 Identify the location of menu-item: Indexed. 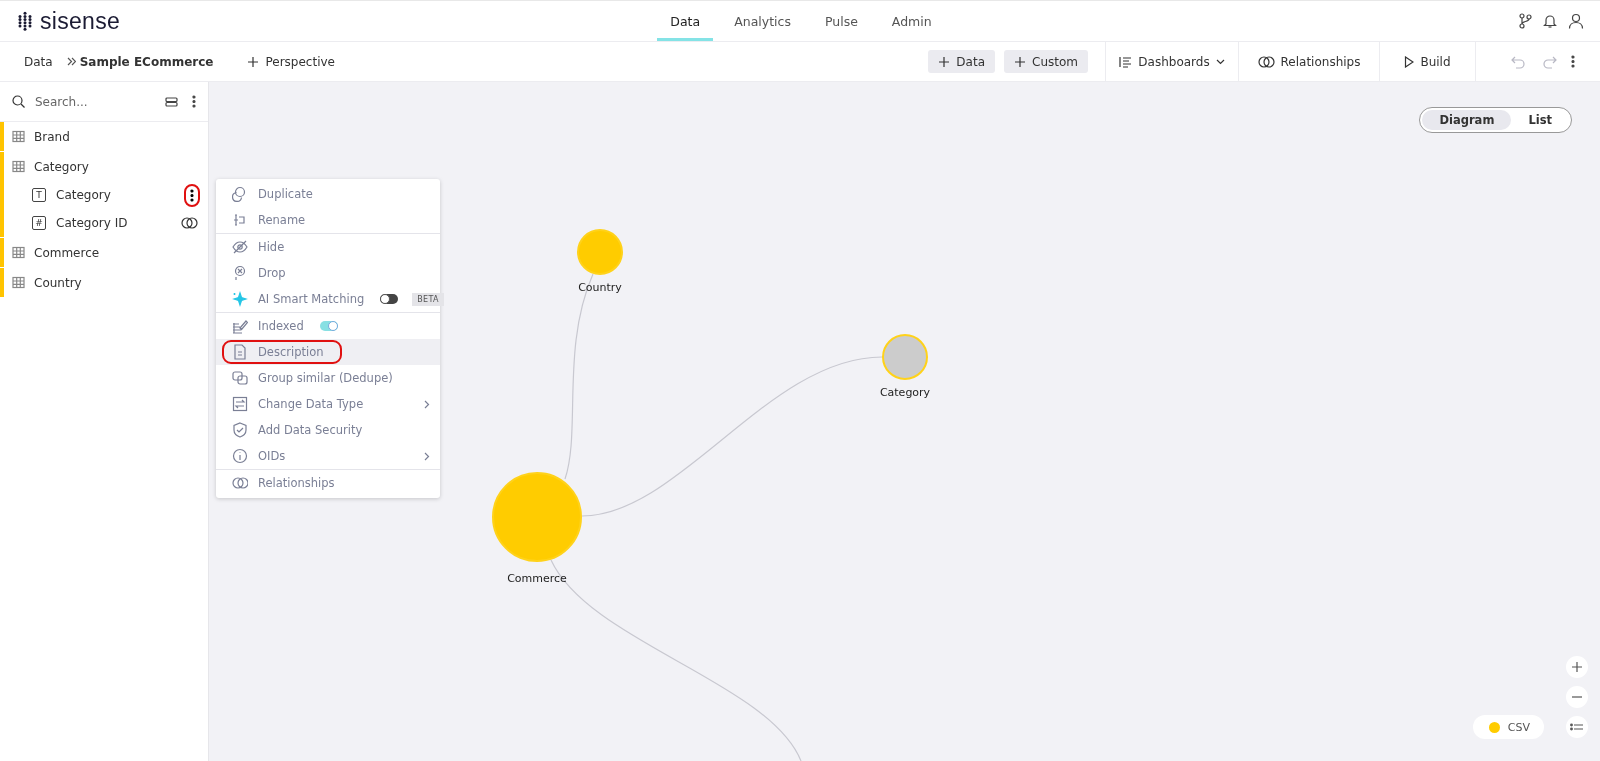
(328, 326).